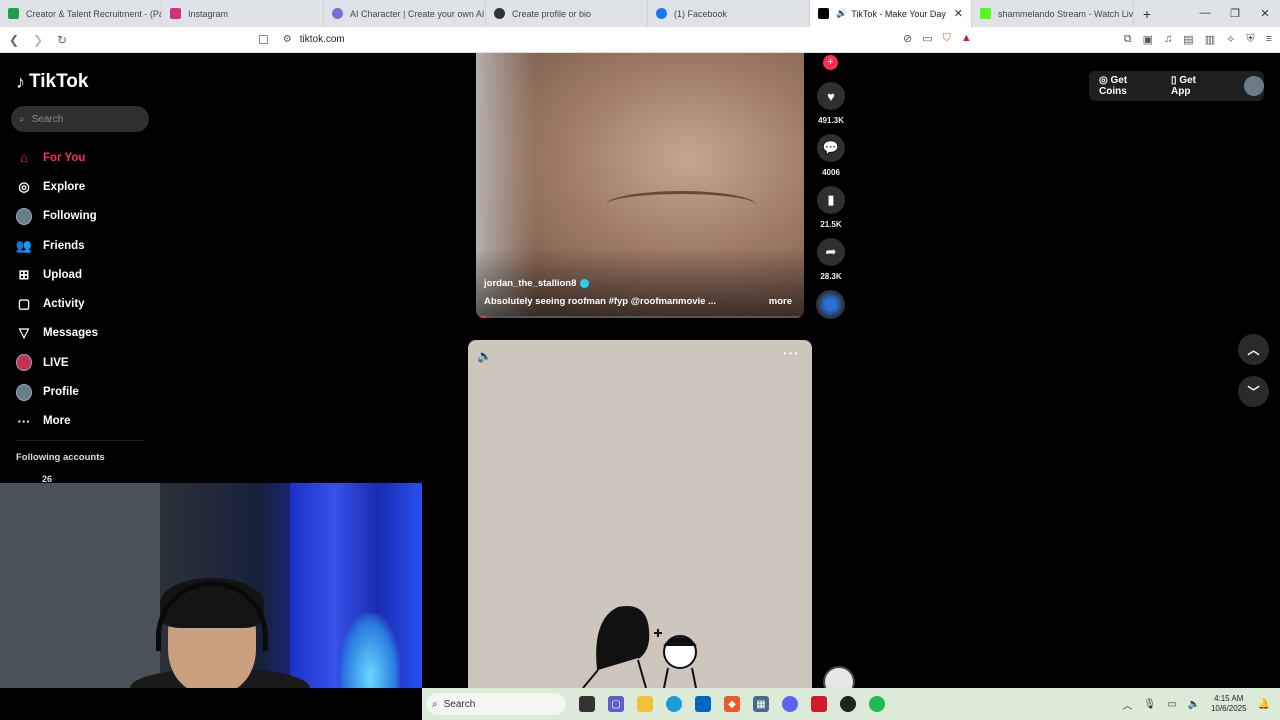  I want to click on tab-tiktok: 🔊 TikTok - Make Your Day ✕, so click(891, 13).